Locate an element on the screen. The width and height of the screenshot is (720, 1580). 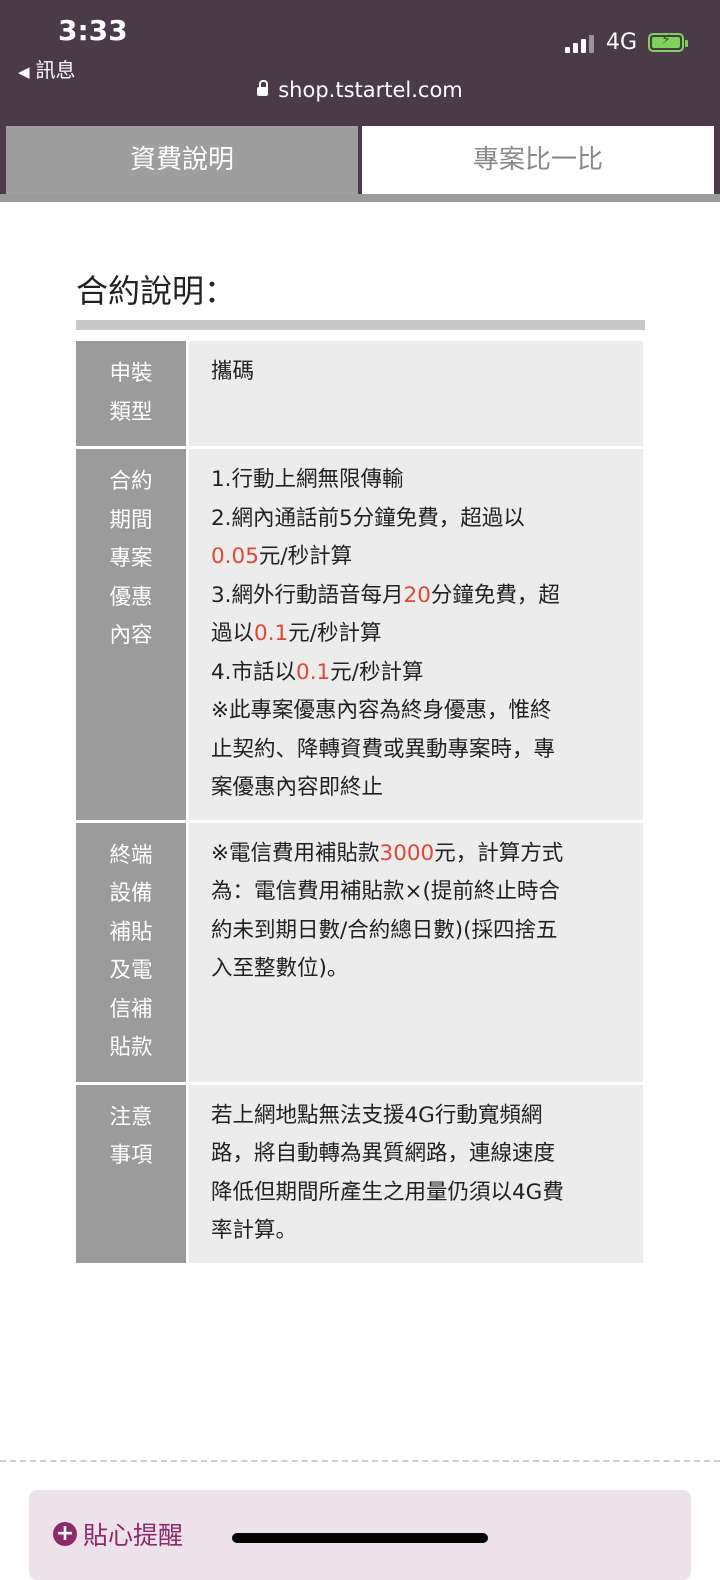
text-segment: 案優惠內容即終止 is located at coordinates (297, 787).